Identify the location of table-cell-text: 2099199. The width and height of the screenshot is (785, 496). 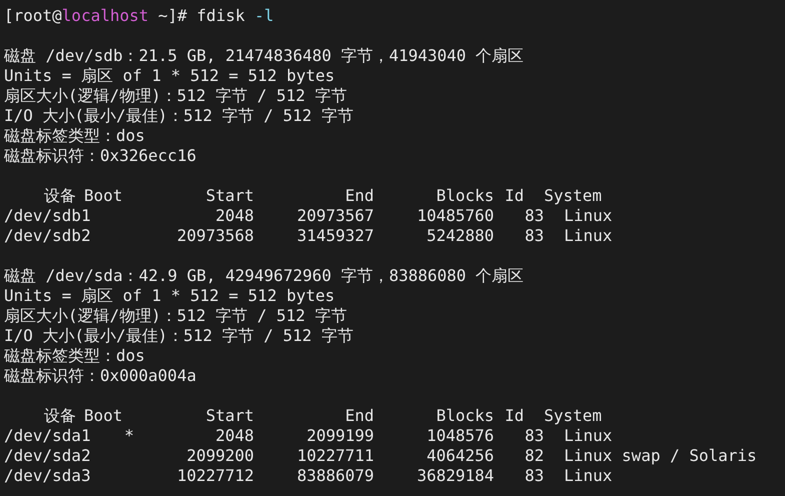
(340, 436).